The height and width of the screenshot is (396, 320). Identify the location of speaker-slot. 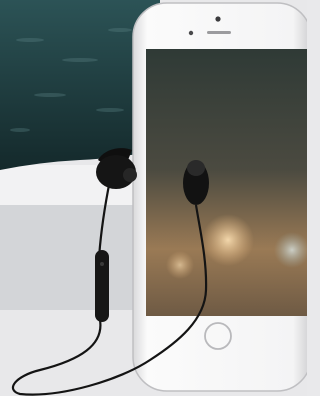
(219, 32).